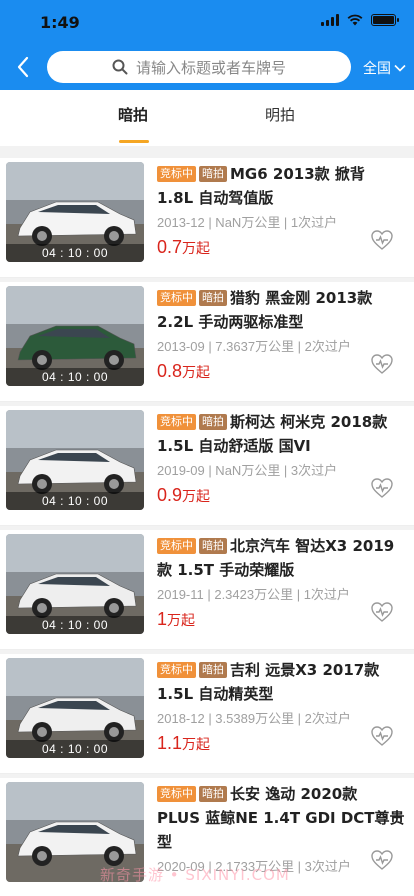 The height and width of the screenshot is (896, 414). I want to click on car-price: 1万起, so click(281, 619).